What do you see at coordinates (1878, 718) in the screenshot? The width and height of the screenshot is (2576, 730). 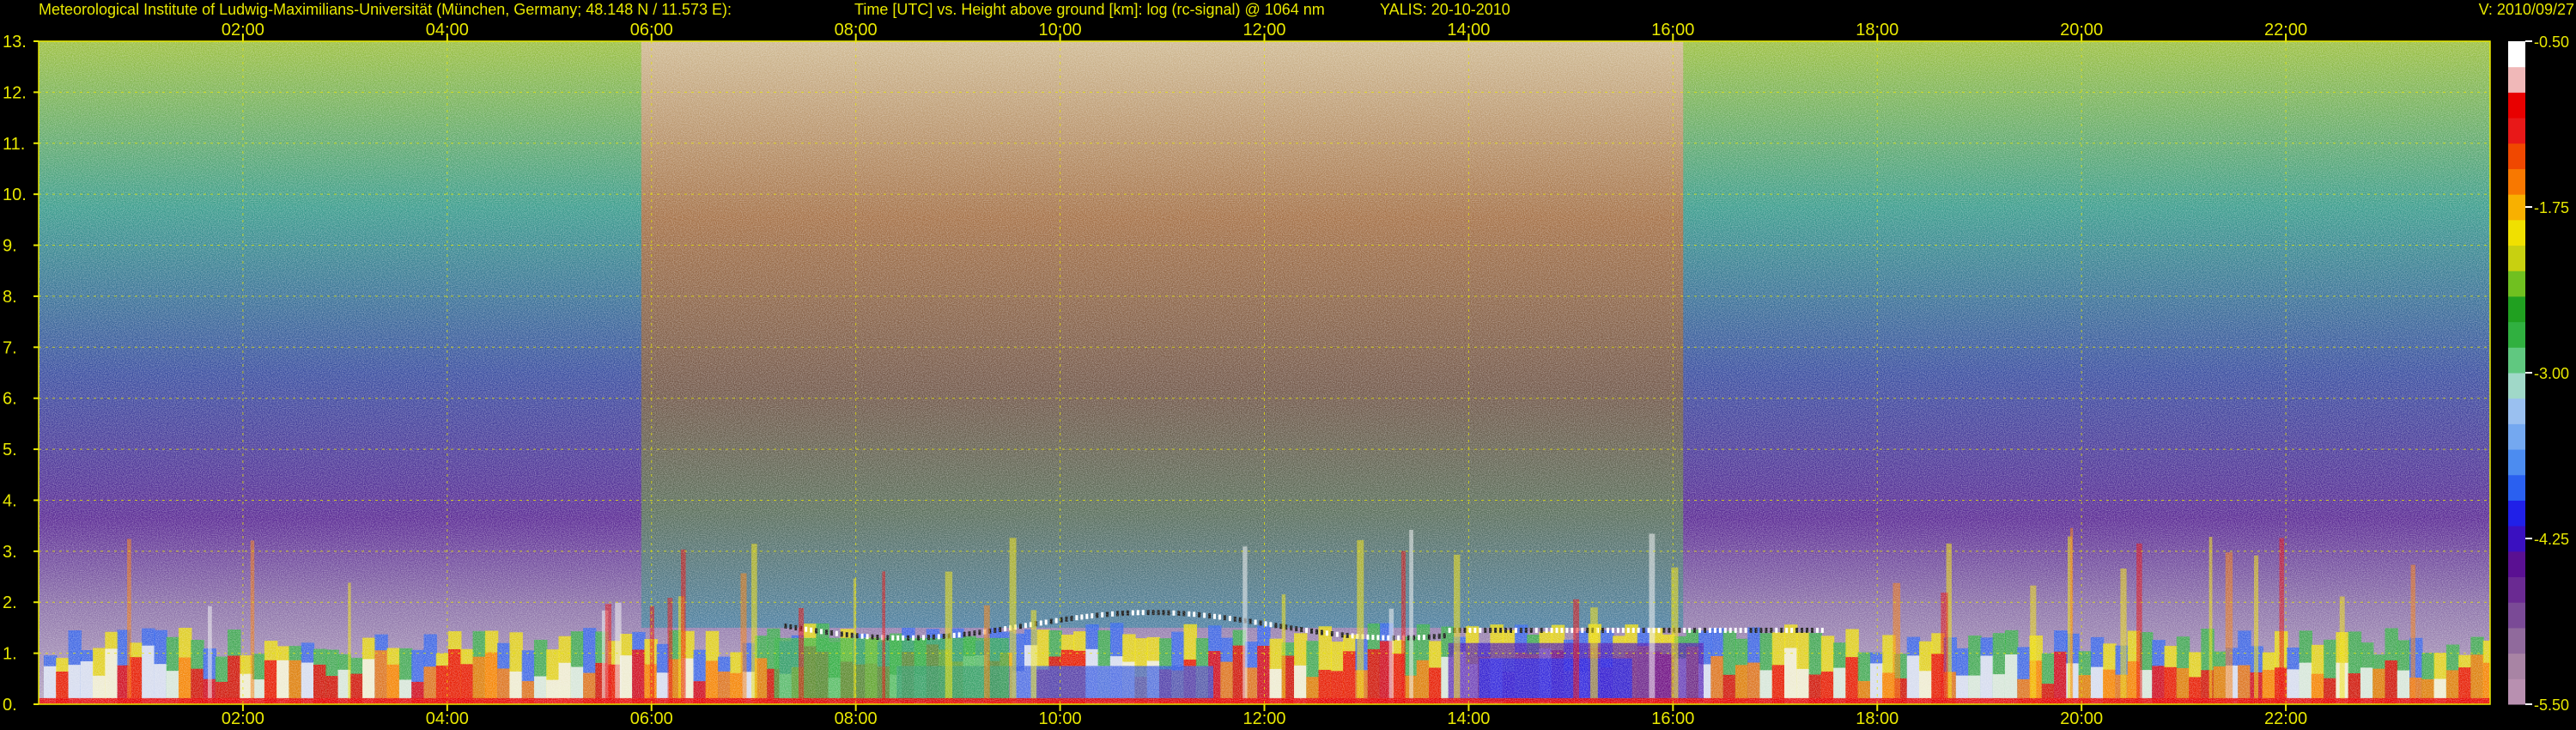 I see `x-tick-label-bottom: 18:00` at bounding box center [1878, 718].